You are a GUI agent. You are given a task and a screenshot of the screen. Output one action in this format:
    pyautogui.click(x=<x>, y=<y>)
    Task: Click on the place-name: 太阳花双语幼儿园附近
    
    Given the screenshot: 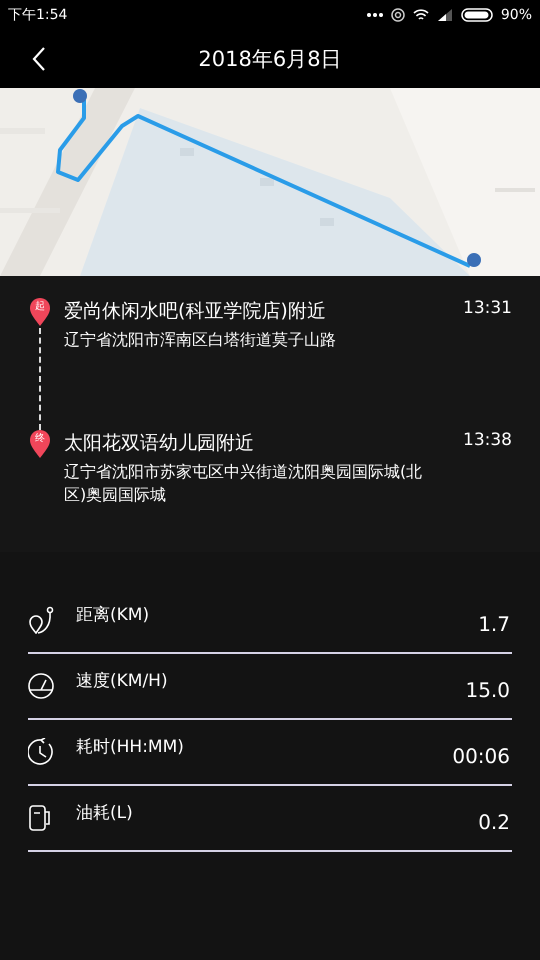 What is the action you would take?
    pyautogui.click(x=159, y=443)
    